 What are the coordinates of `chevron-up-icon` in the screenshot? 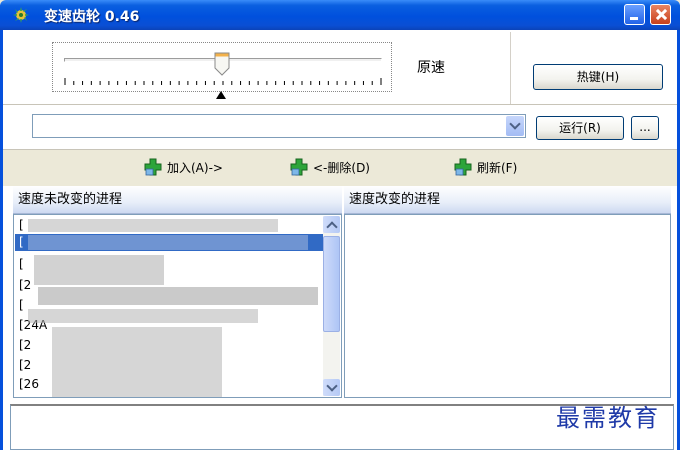 It's located at (332, 227).